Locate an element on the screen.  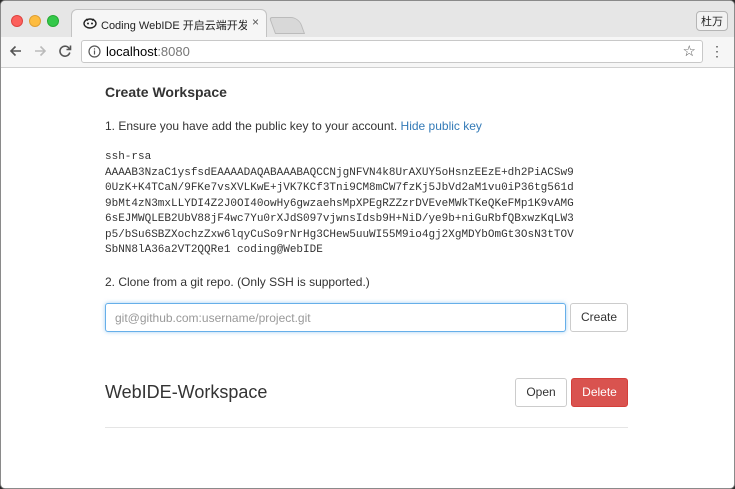
page-title: Create Workspace is located at coordinates (166, 92).